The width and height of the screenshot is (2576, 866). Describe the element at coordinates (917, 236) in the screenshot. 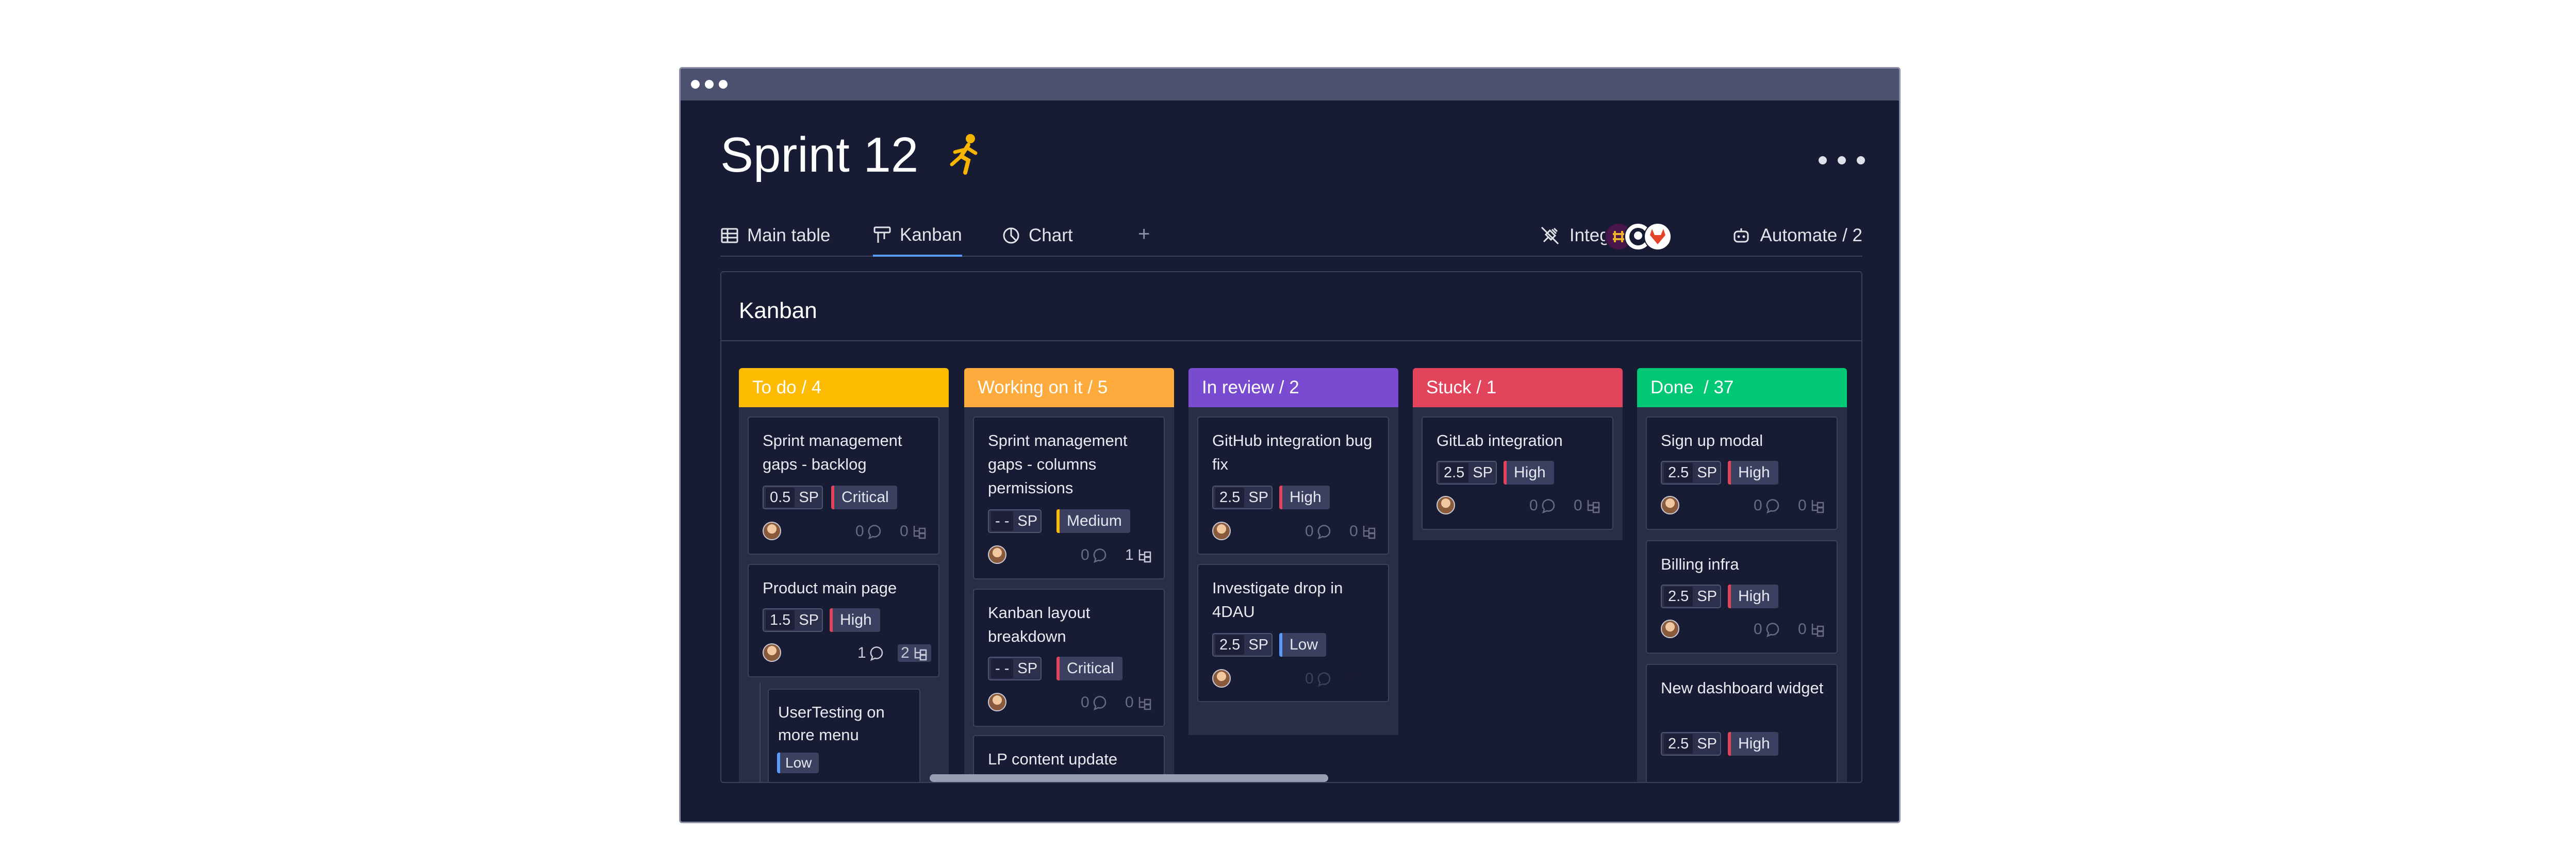

I see `tab-kanban: Kanban` at that location.